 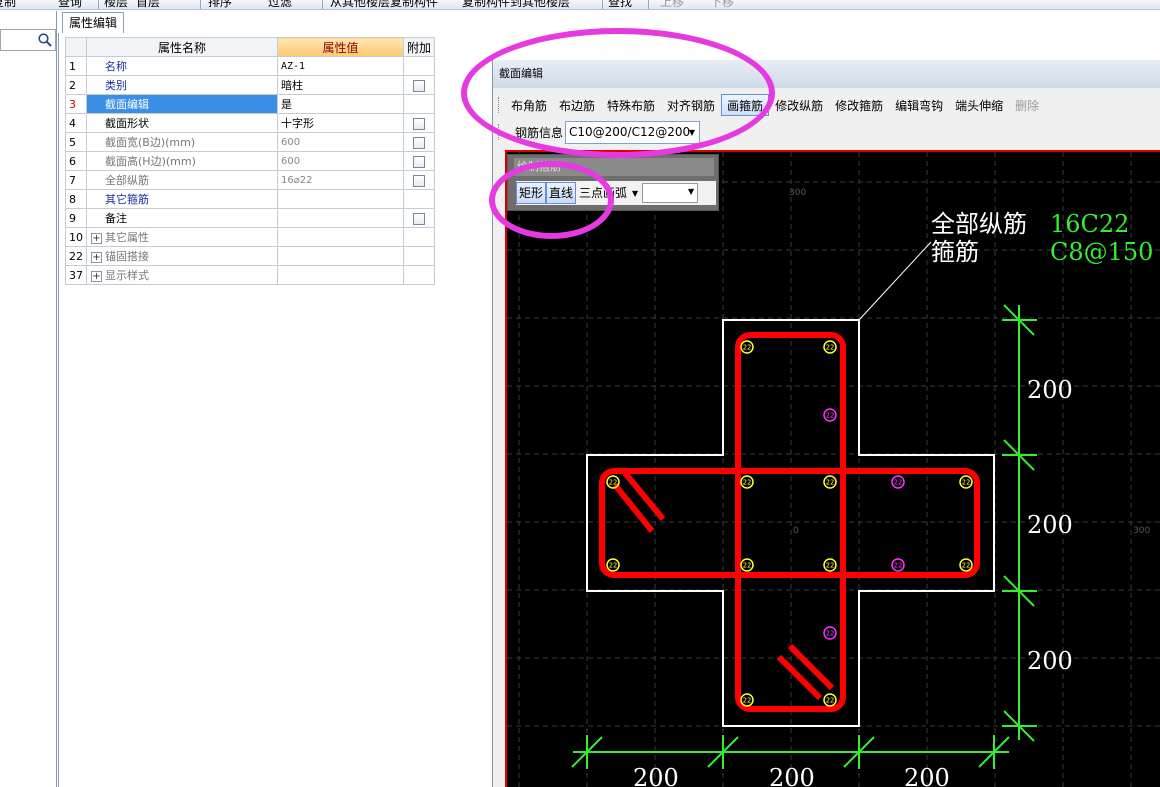 What do you see at coordinates (28, 40) in the screenshot?
I see `search-input` at bounding box center [28, 40].